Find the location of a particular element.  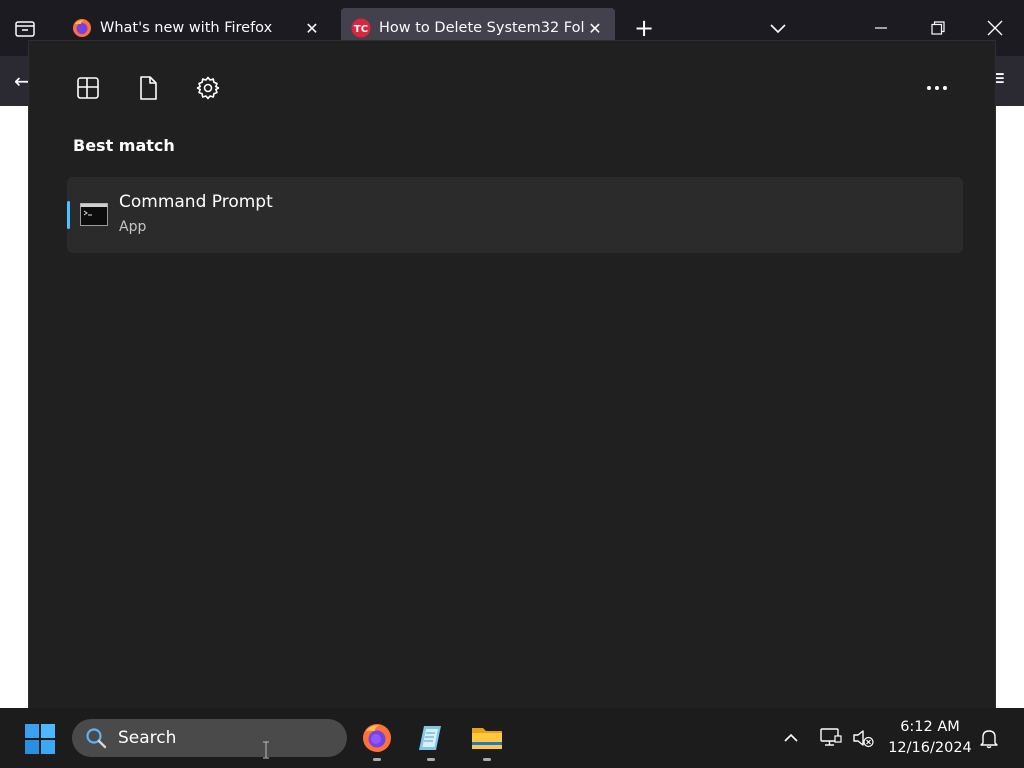

best-match-result: Command Prompt App is located at coordinates (515, 215).